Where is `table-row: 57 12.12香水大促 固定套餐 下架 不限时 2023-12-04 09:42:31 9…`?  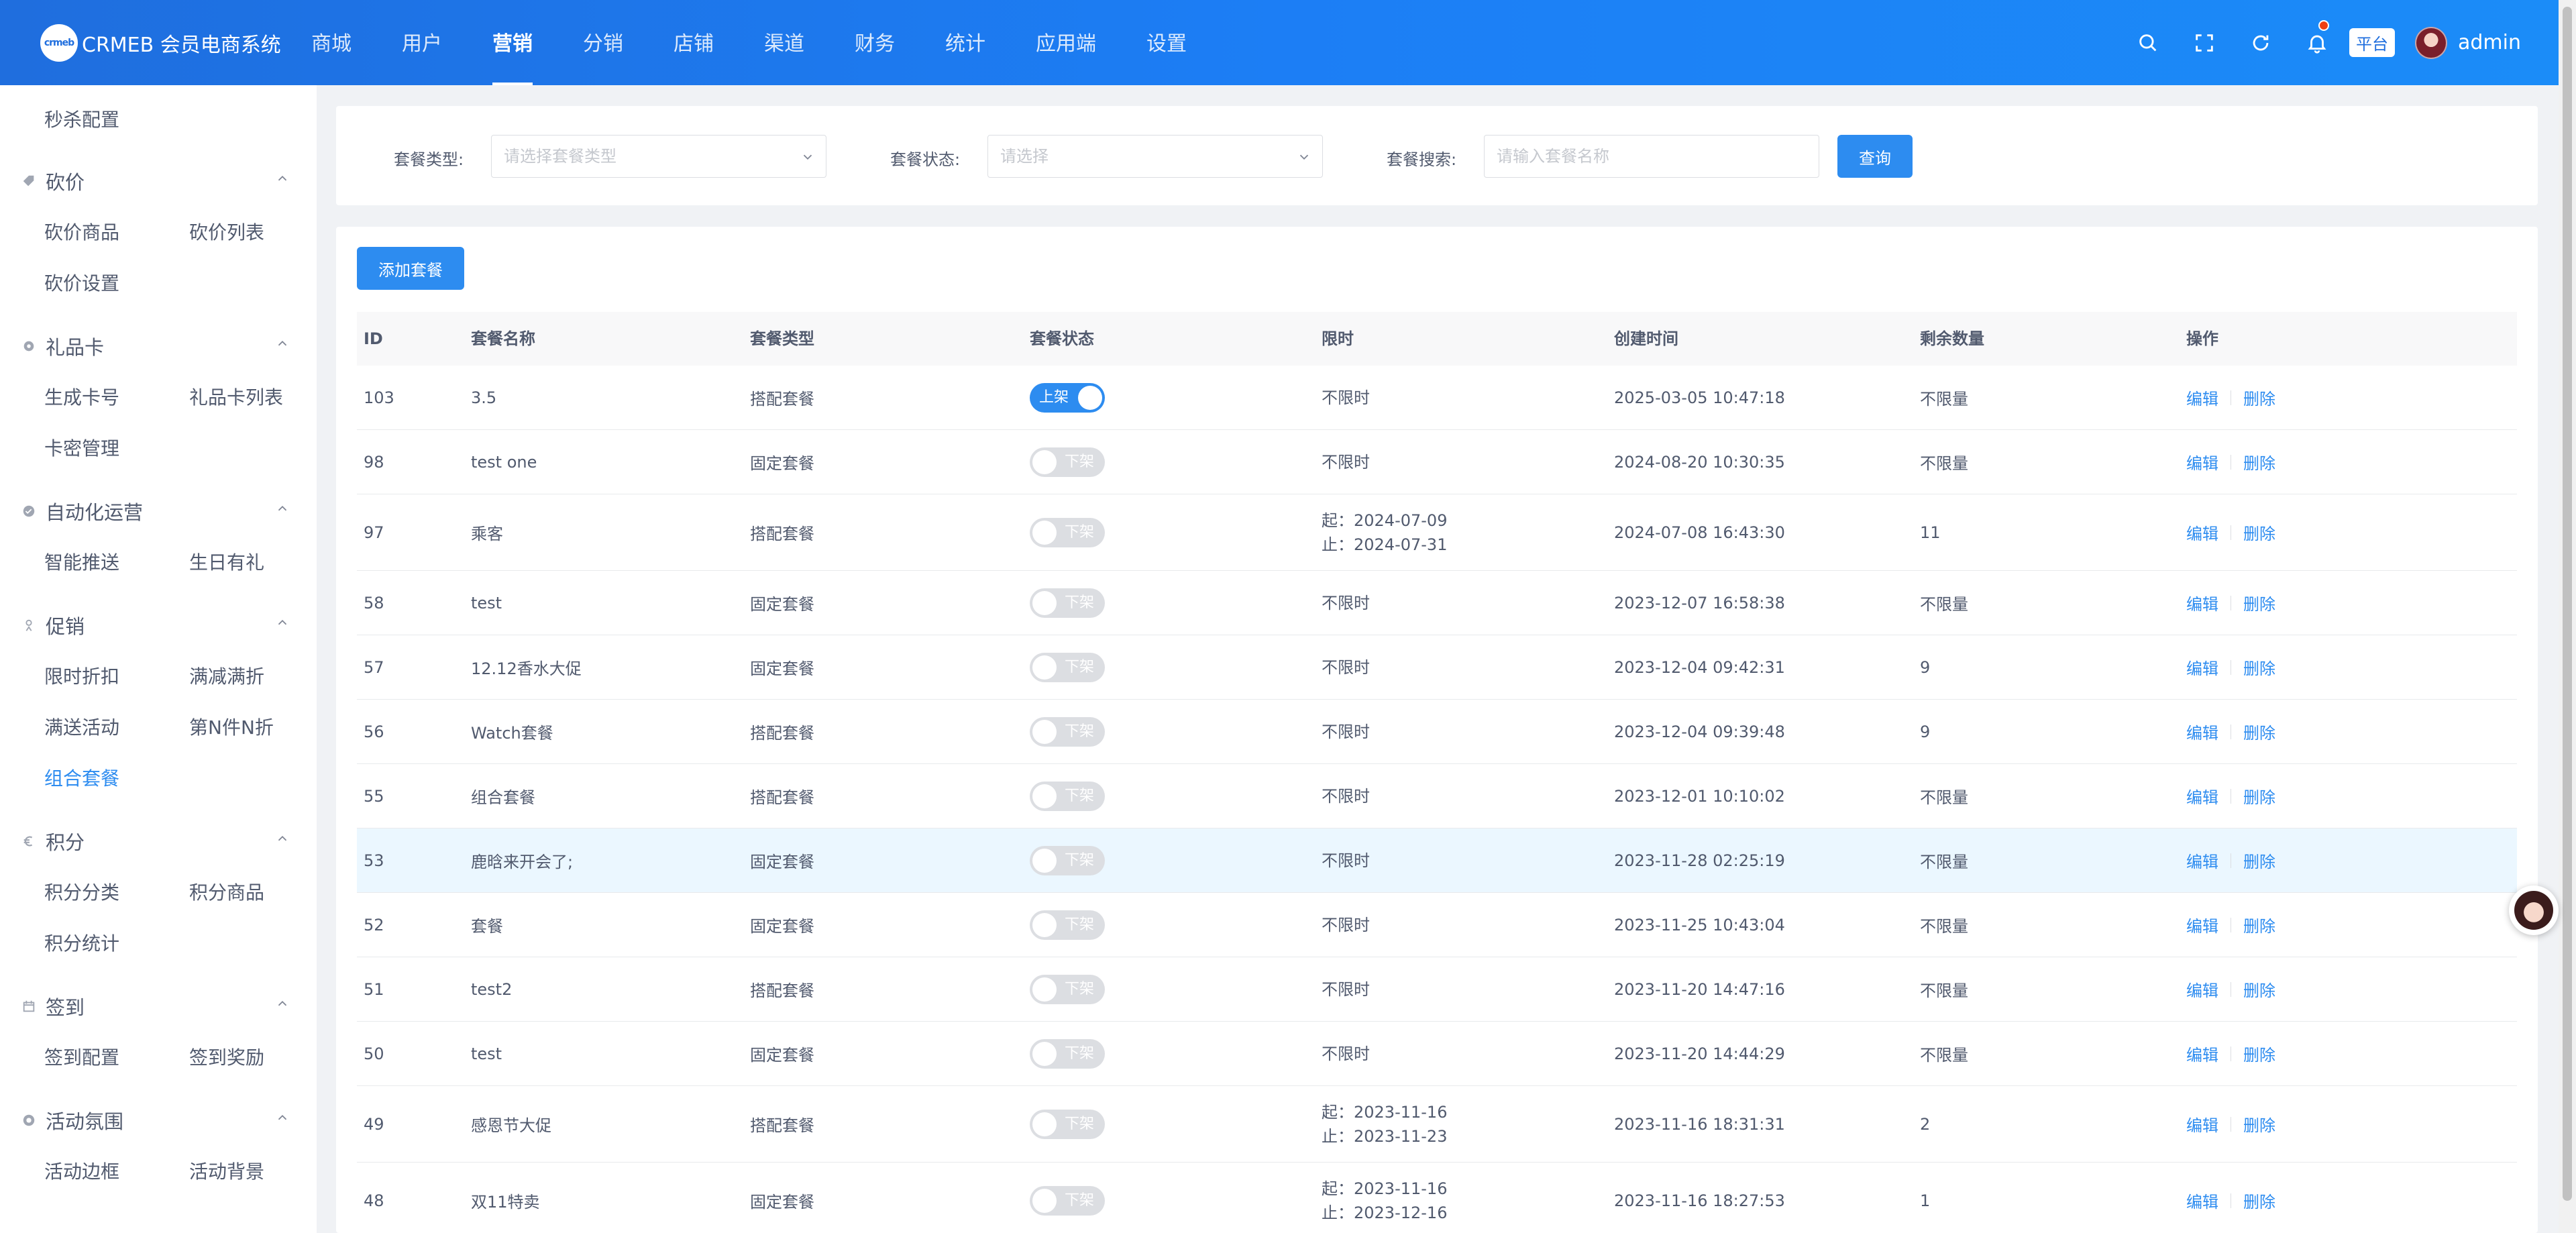
table-row: 57 12.12香水大促 固定套餐 下架 不限时 2023-12-04 09:42:31 9… is located at coordinates (1437, 667).